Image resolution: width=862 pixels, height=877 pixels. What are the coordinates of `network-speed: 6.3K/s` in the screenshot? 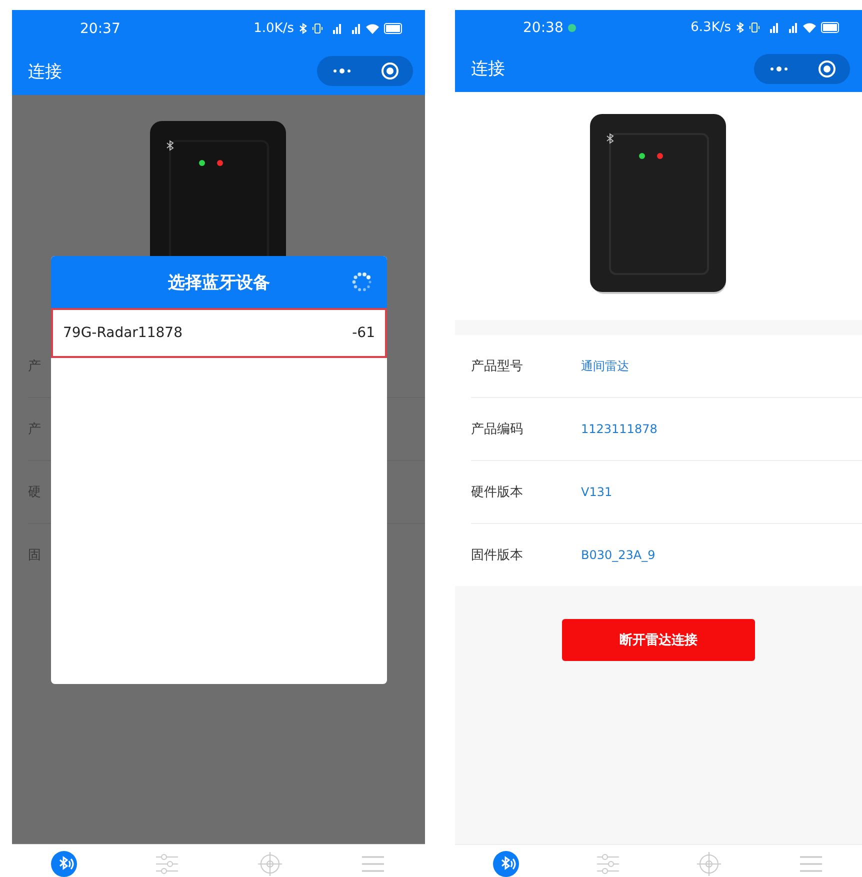 It's located at (710, 27).